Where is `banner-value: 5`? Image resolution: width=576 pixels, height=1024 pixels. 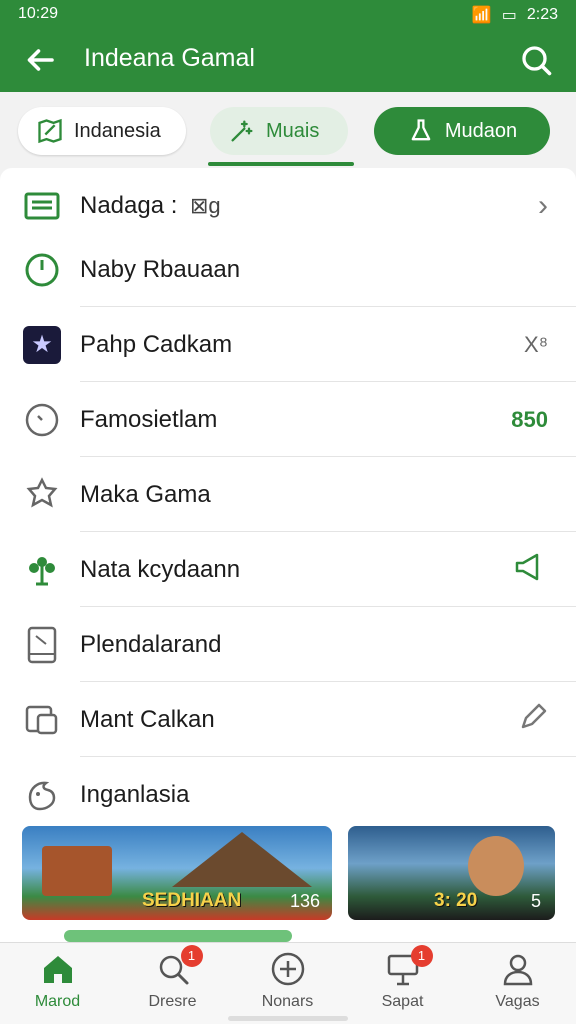 banner-value: 5 is located at coordinates (535, 901).